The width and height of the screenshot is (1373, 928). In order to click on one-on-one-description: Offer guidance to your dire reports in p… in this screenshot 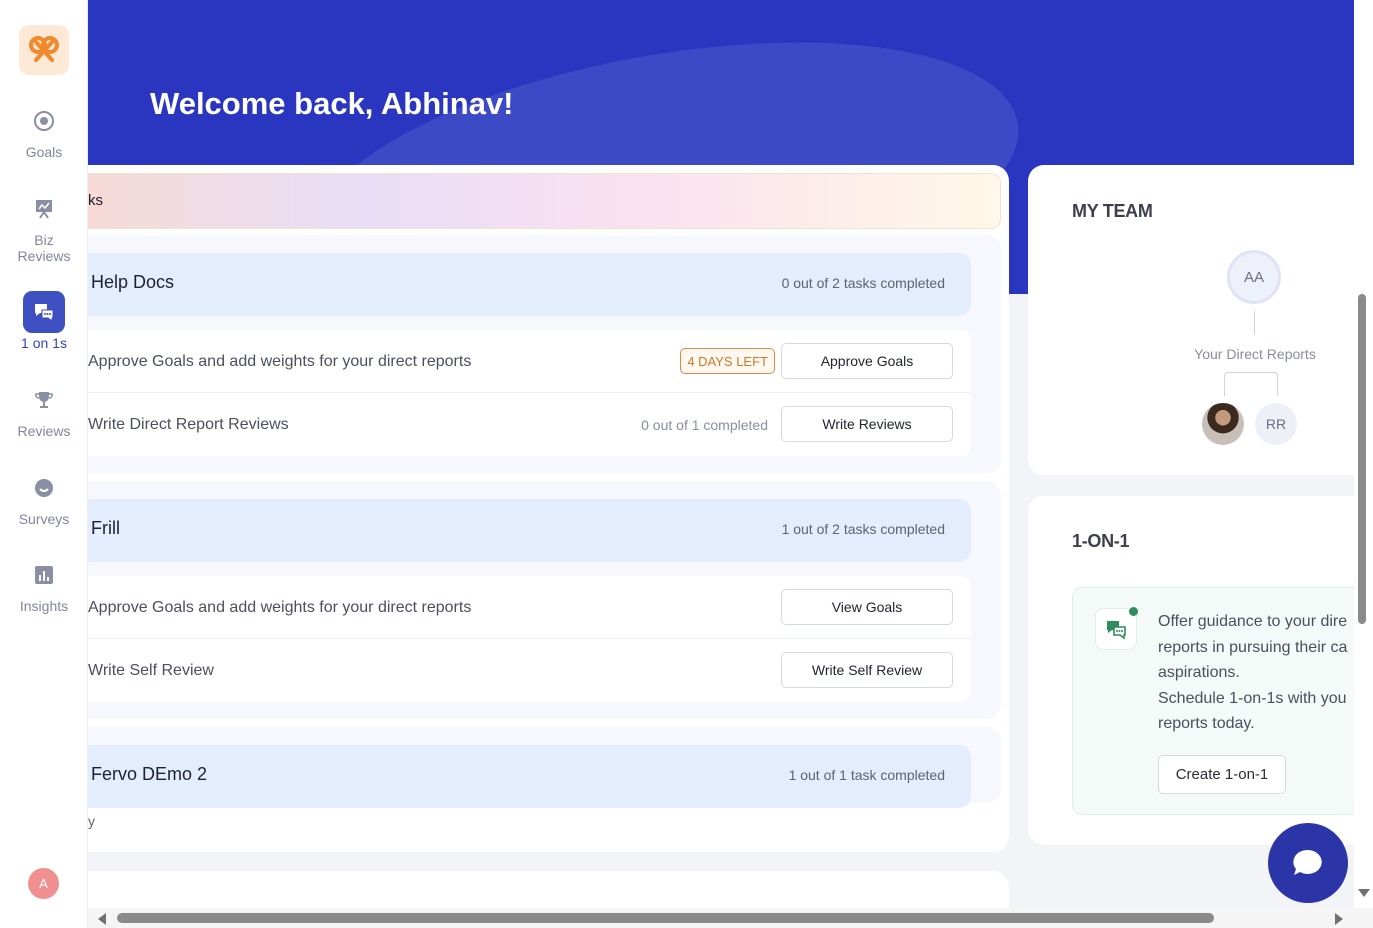, I will do `click(1256, 673)`.